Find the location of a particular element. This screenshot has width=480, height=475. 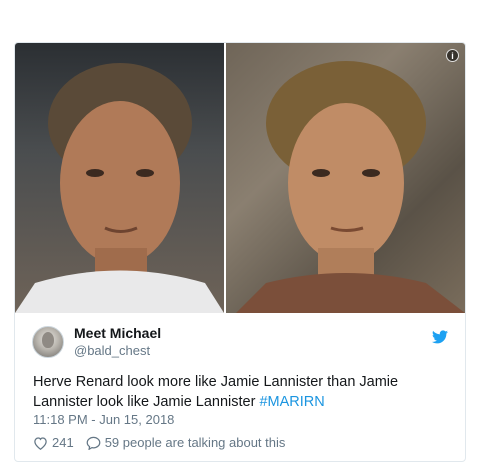

speech-bubble-icon is located at coordinates (93, 443).